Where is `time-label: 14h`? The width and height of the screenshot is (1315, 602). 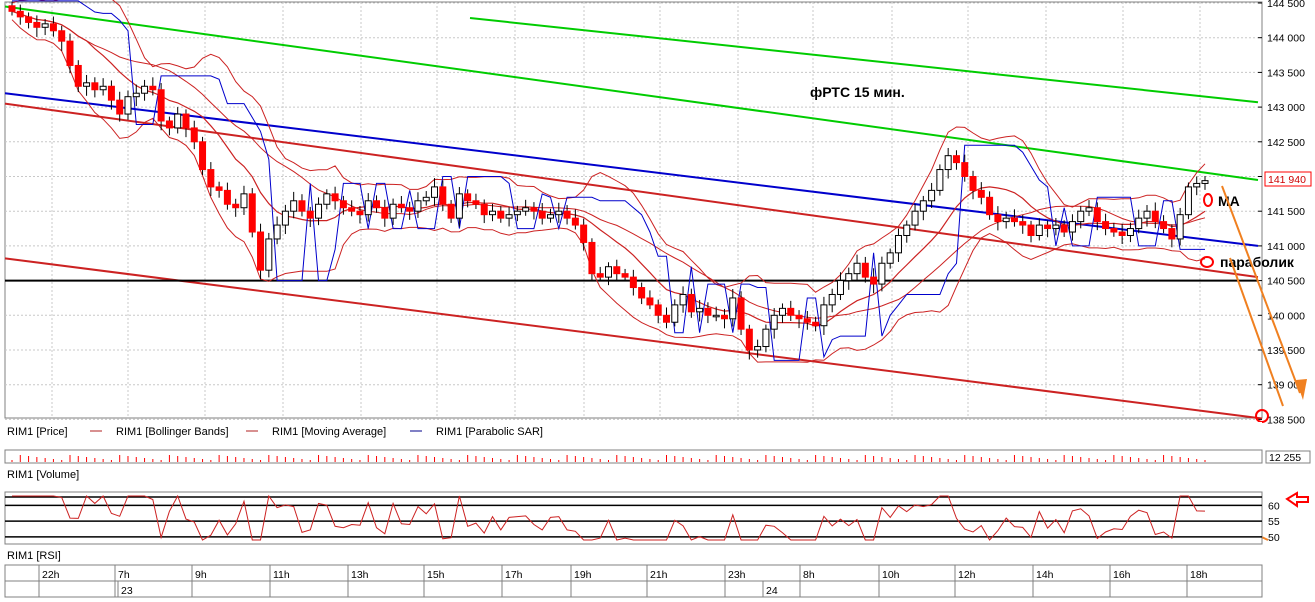 time-label: 14h is located at coordinates (1045, 575).